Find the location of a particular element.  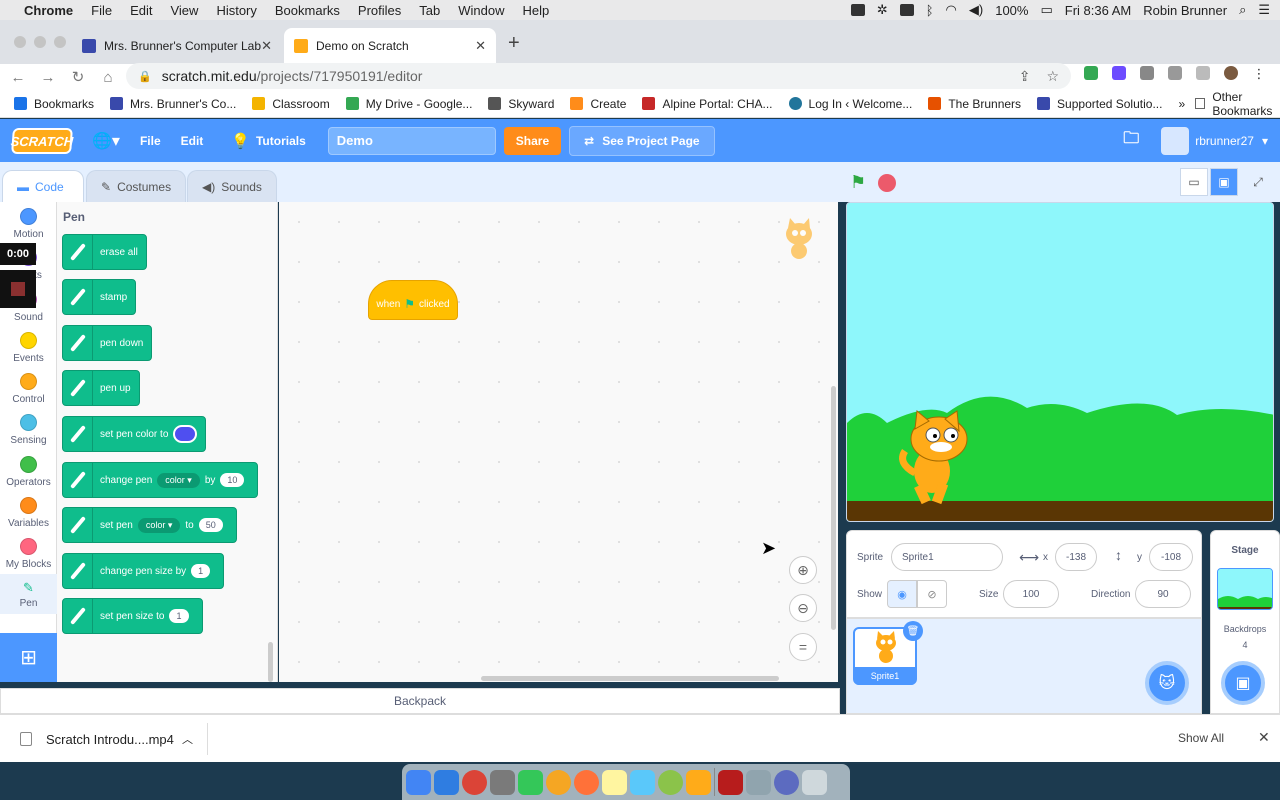

minimize-window-button is located at coordinates (40, 42).